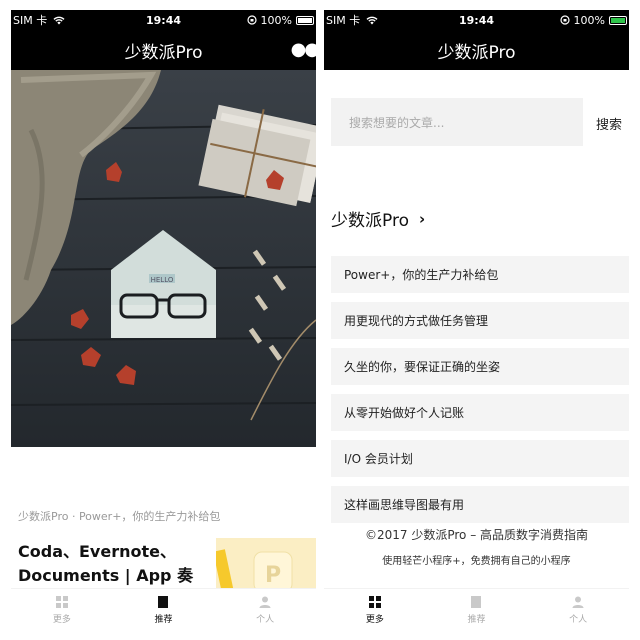 The height and width of the screenshot is (640, 640). What do you see at coordinates (480, 458) in the screenshot?
I see `list-item: I/O 会员计划` at bounding box center [480, 458].